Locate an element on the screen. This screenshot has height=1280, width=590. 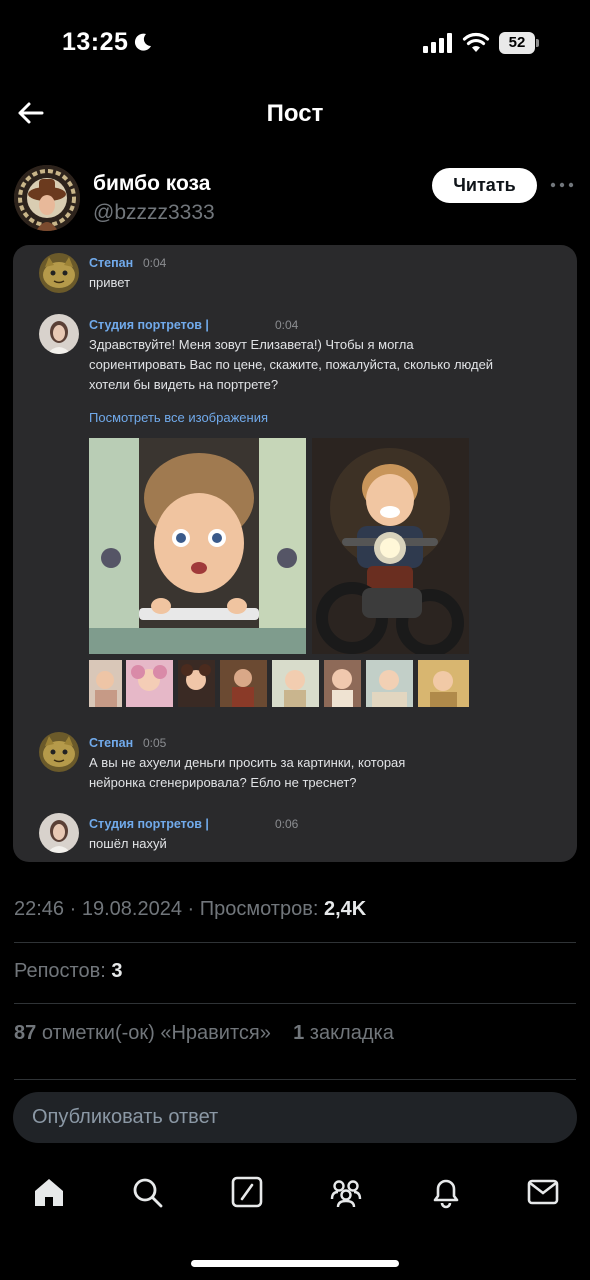
msg-2-author: Студия портретов | is located at coordinates (149, 325).